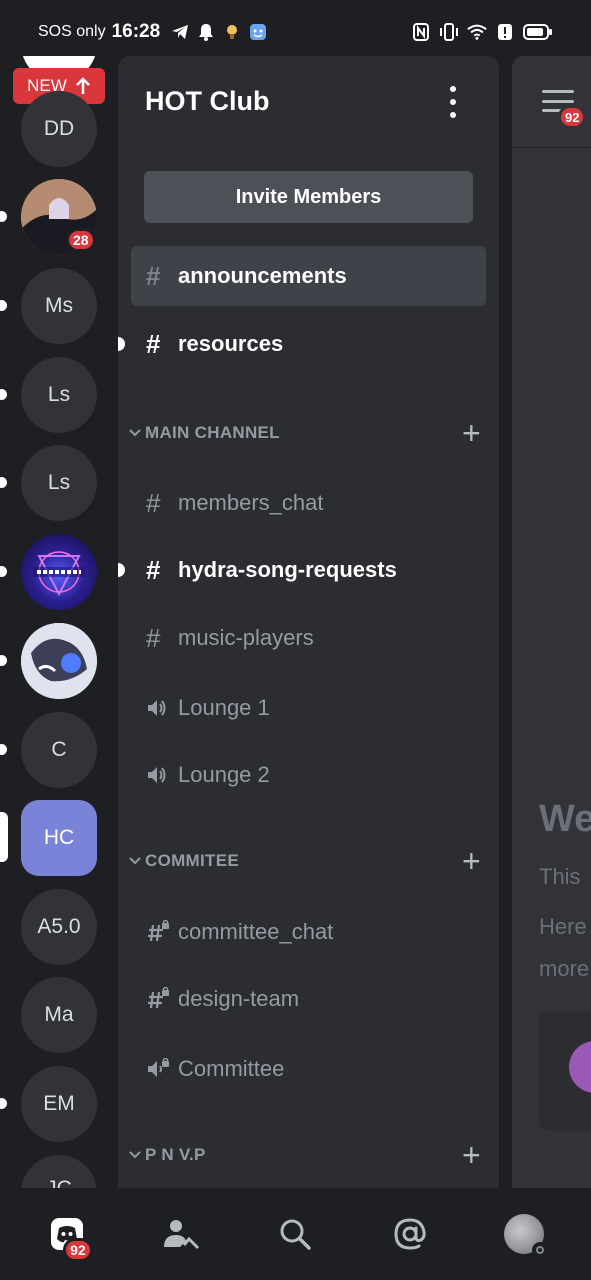 This screenshot has width=591, height=1280. I want to click on server-label: EM, so click(59, 1103).